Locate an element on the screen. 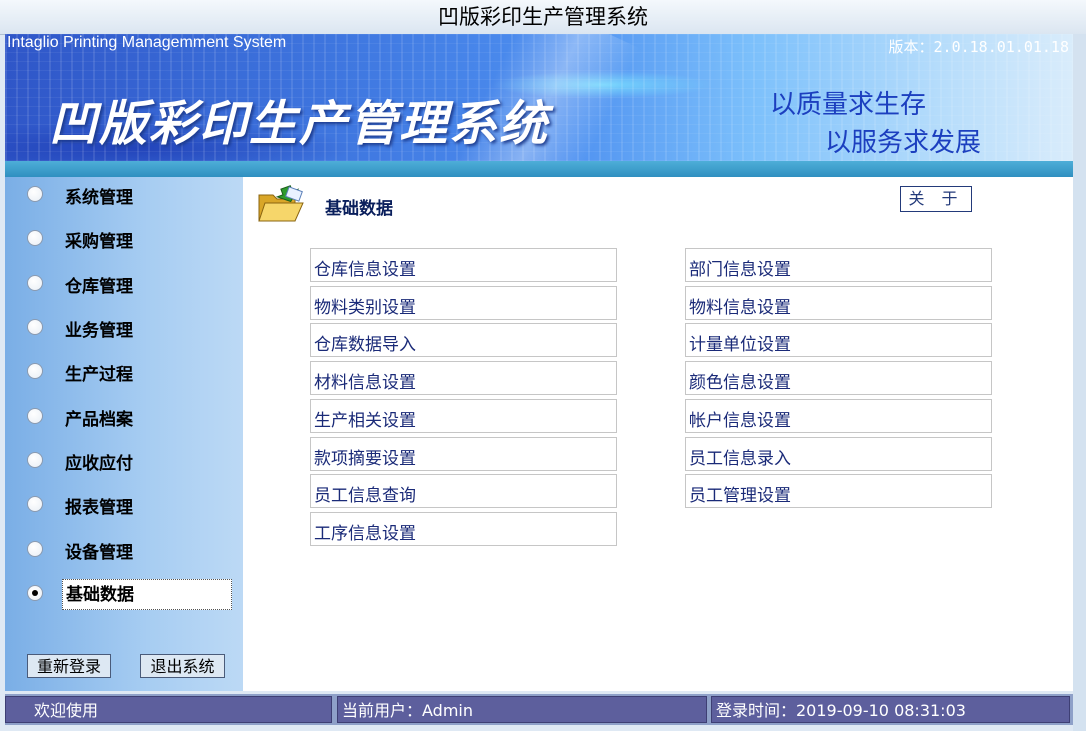  link-warehouse-info: 仓库信息设置 is located at coordinates (463, 265).